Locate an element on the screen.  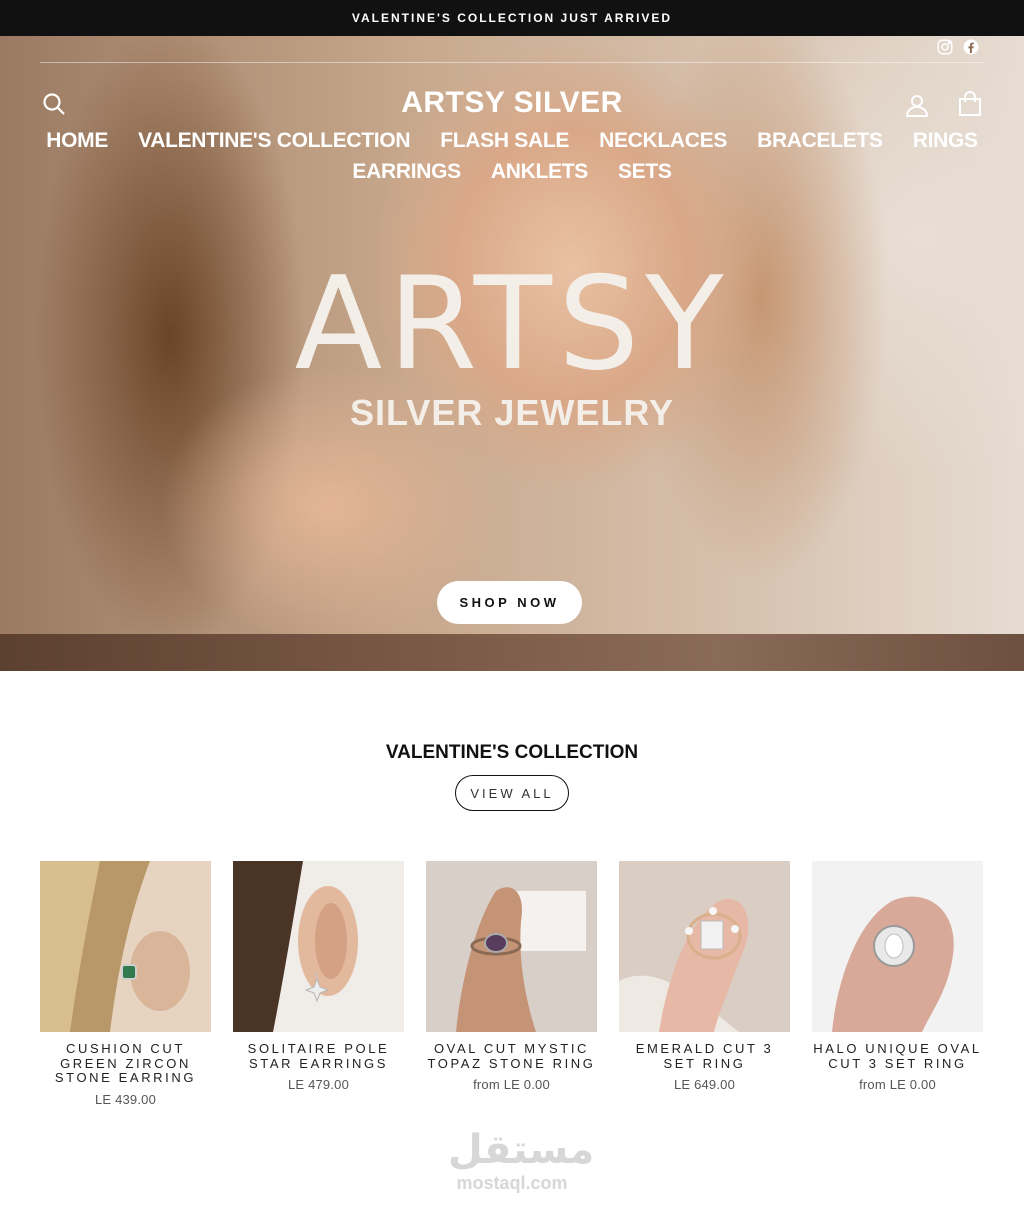
product-card: EMERALD CUT 3 SET RING LE 649.00 is located at coordinates (704, 984).